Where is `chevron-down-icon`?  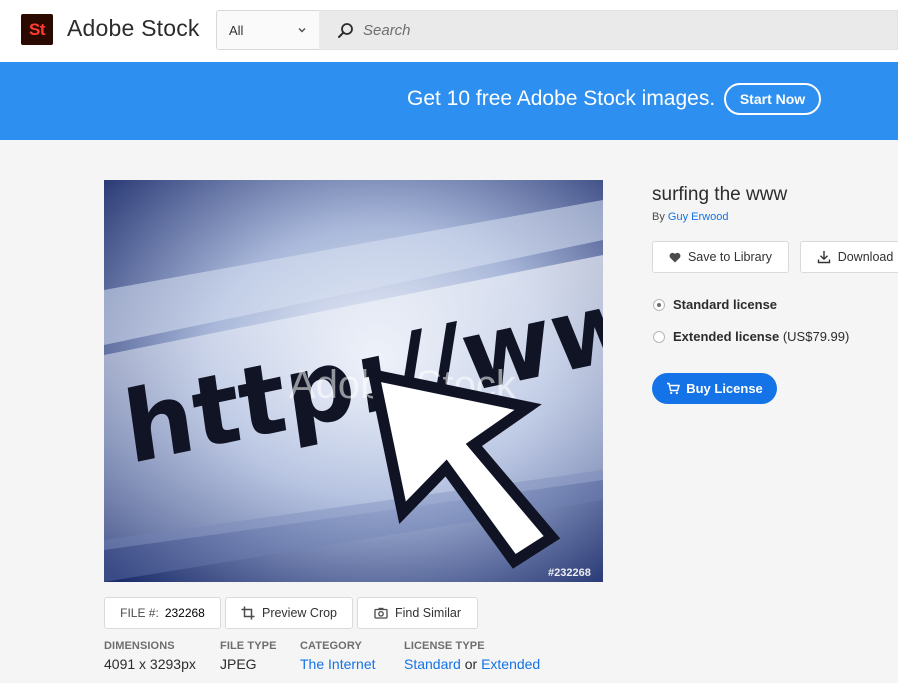
chevron-down-icon is located at coordinates (302, 30).